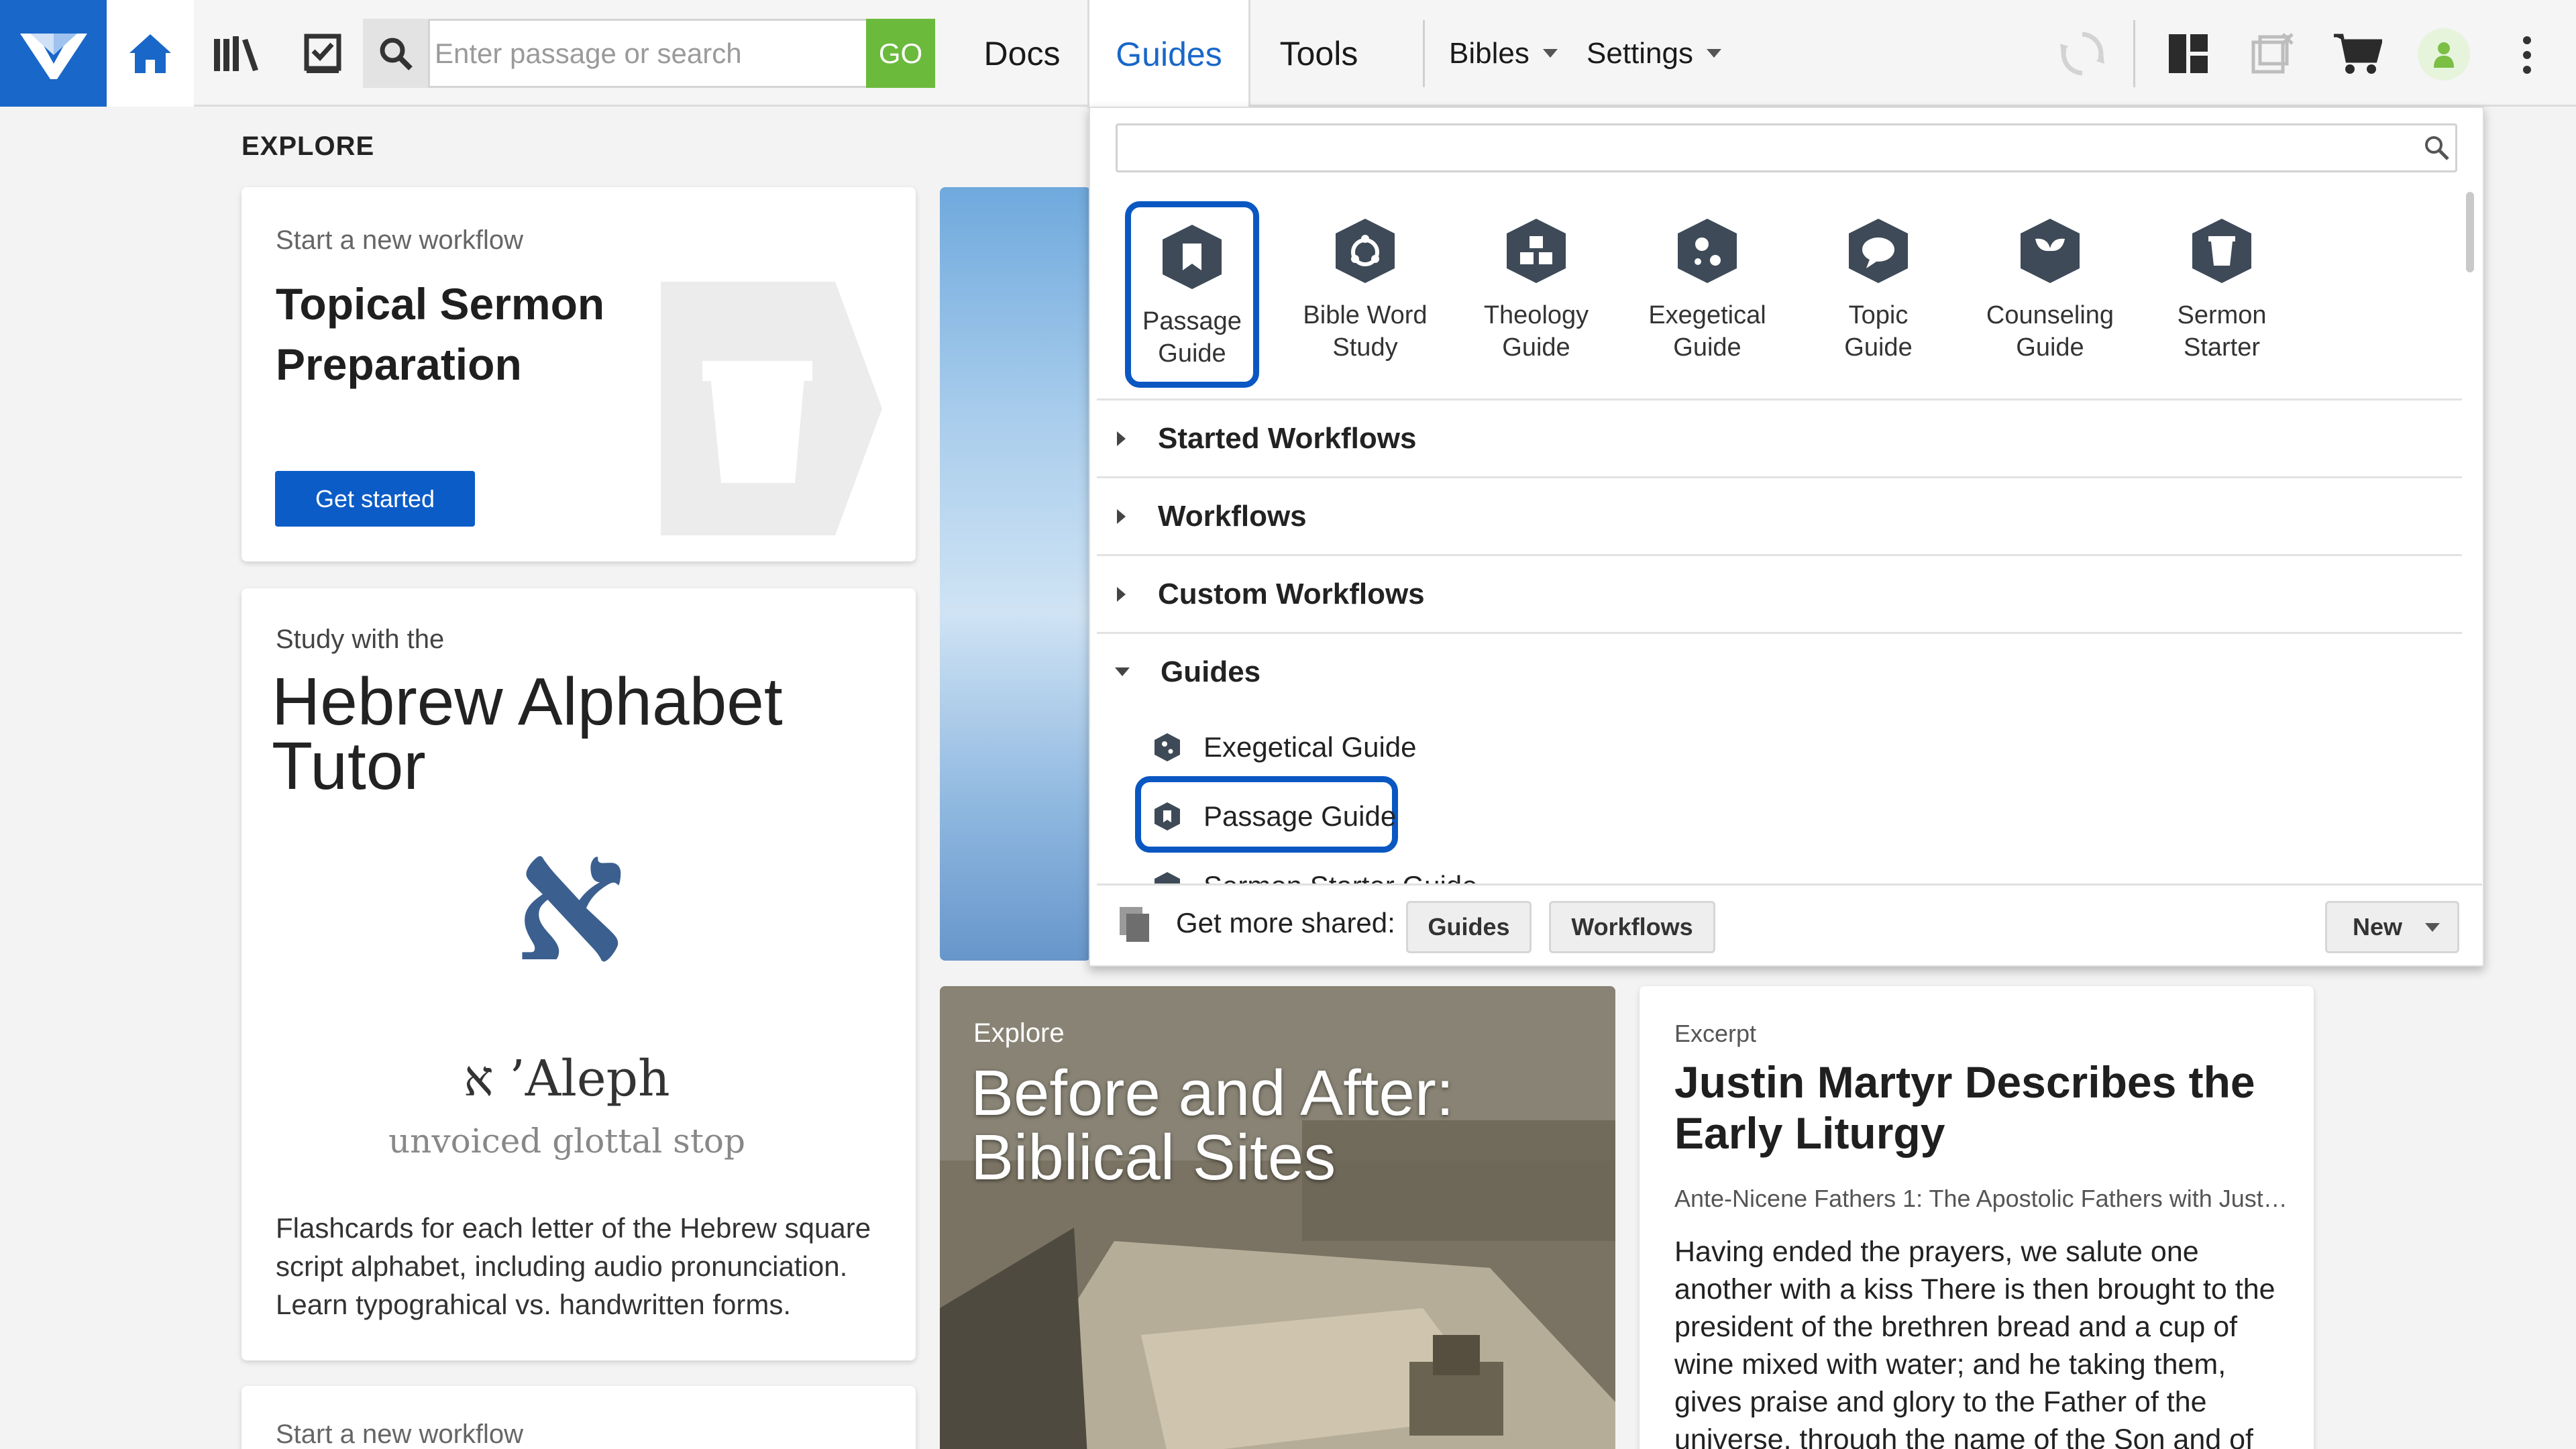 The width and height of the screenshot is (2576, 1449). Describe the element at coordinates (1212, 1093) in the screenshot. I see `card-title-line: Before and After:` at that location.